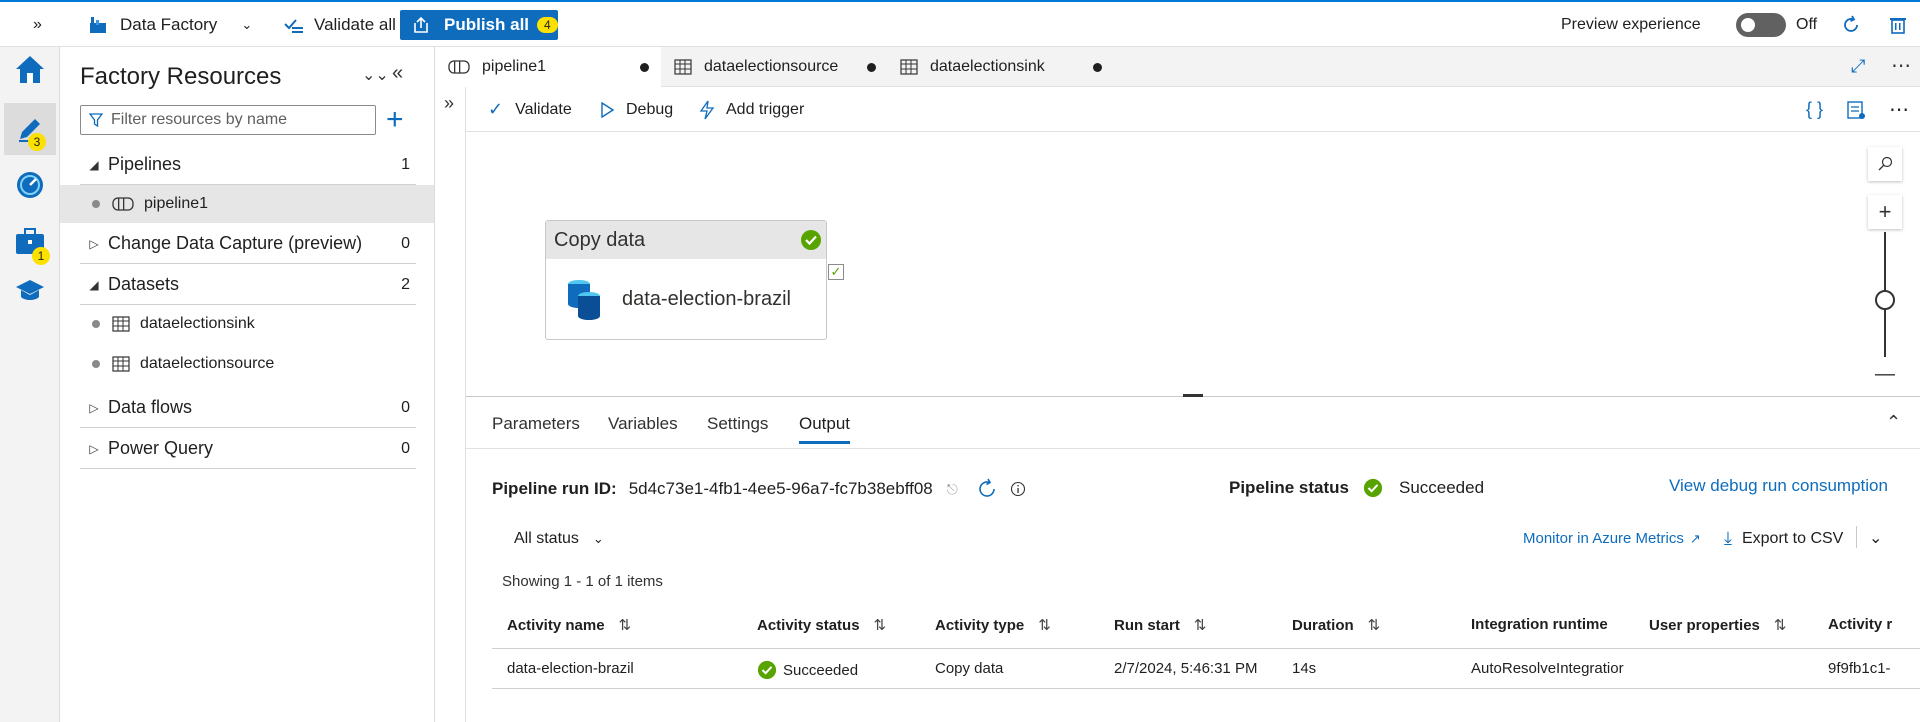 Image resolution: width=1920 pixels, height=722 pixels. Describe the element at coordinates (1893, 422) in the screenshot. I see `collapse-panel-icon: ⌃` at that location.